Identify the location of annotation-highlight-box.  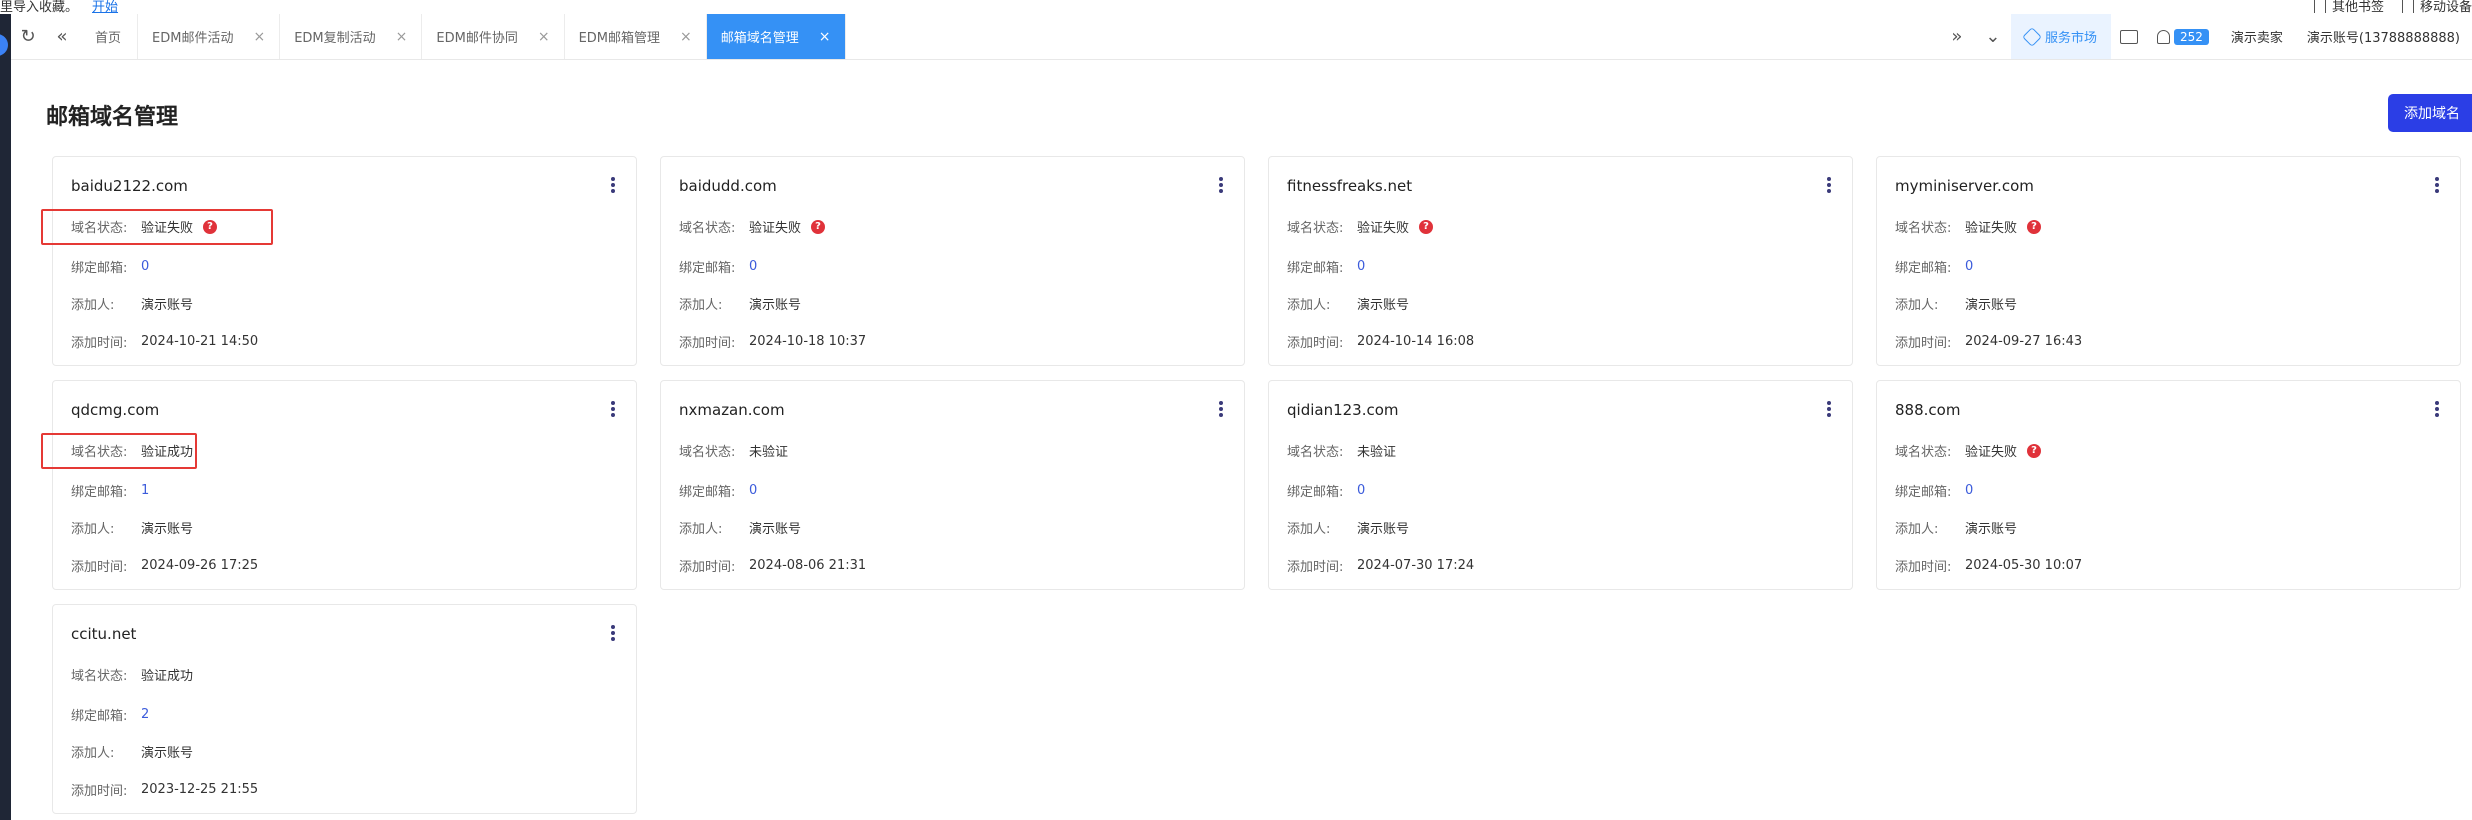
(157, 227).